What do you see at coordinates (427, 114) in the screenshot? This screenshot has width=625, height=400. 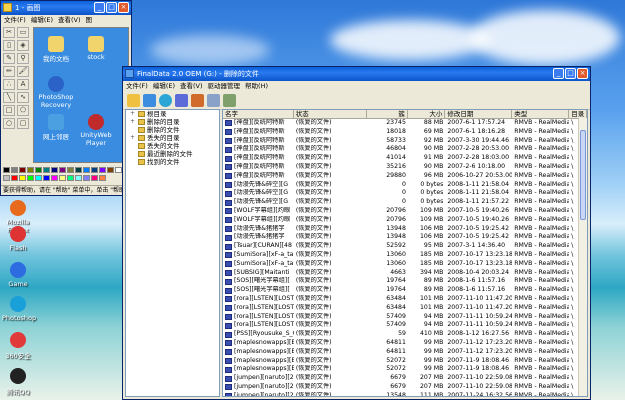 I see `column-header-size: 大小` at bounding box center [427, 114].